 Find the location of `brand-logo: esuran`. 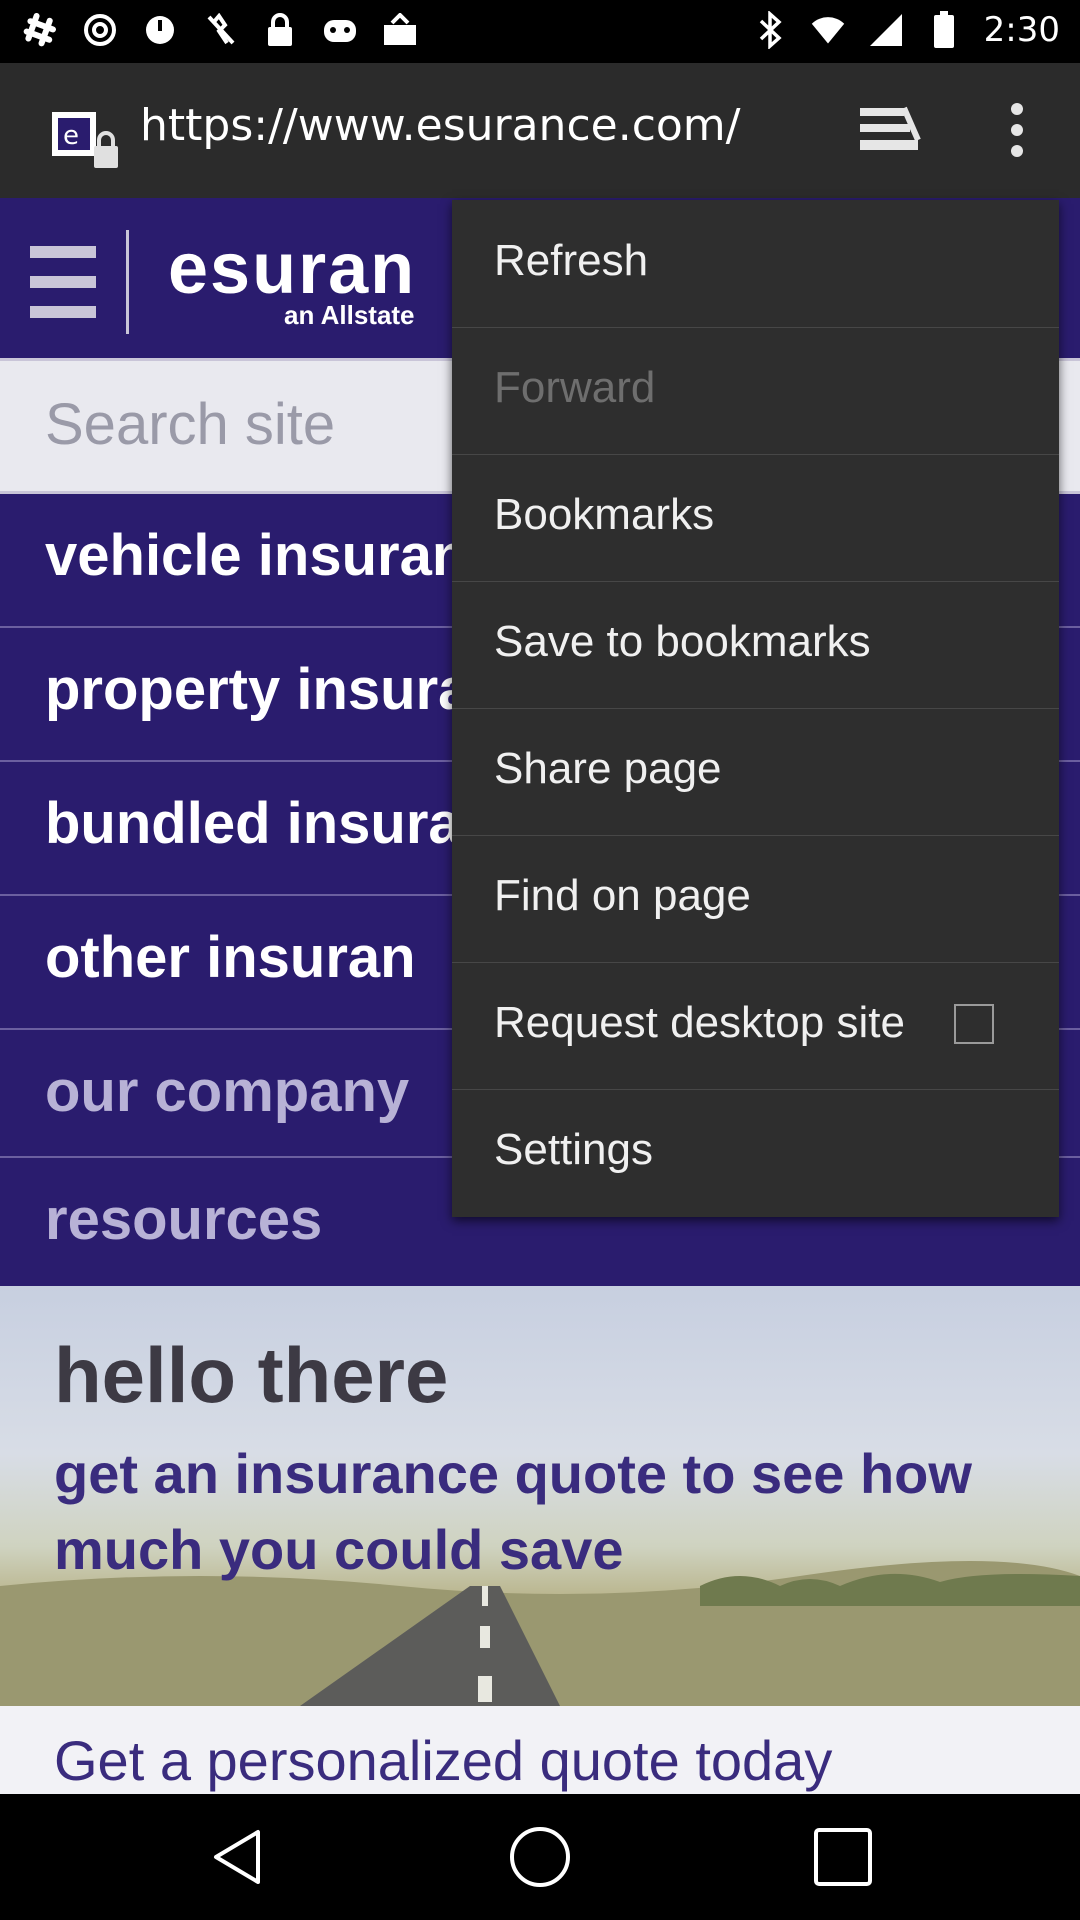

brand-logo: esuran is located at coordinates (292, 269).